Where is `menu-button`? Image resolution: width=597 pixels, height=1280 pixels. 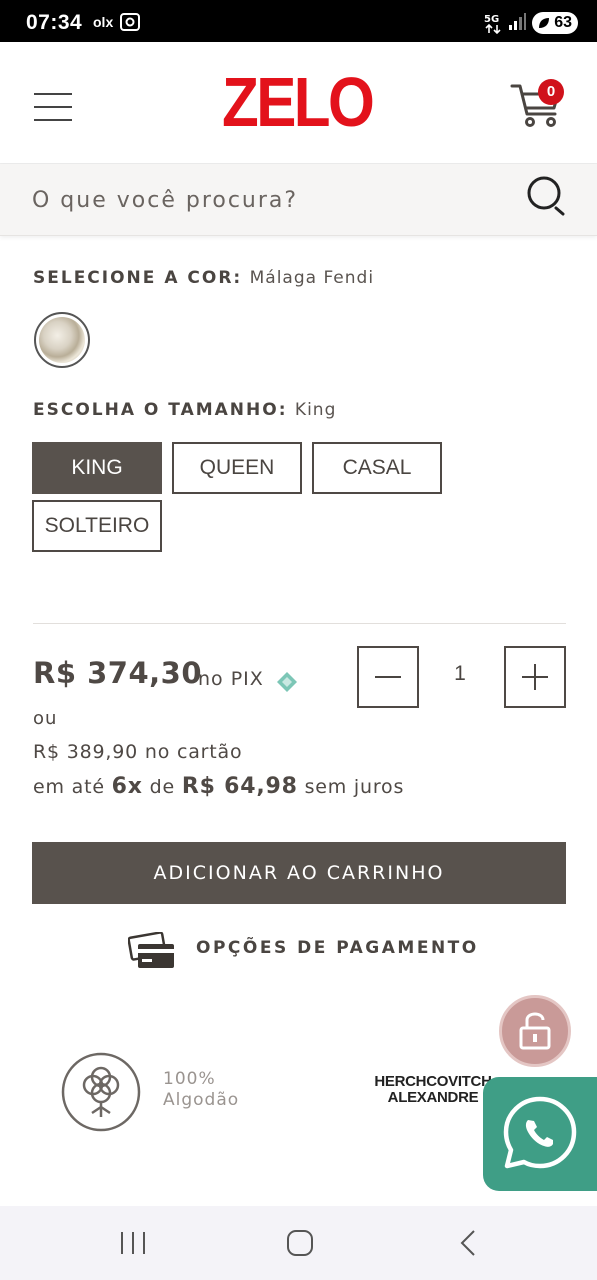 menu-button is located at coordinates (53, 108).